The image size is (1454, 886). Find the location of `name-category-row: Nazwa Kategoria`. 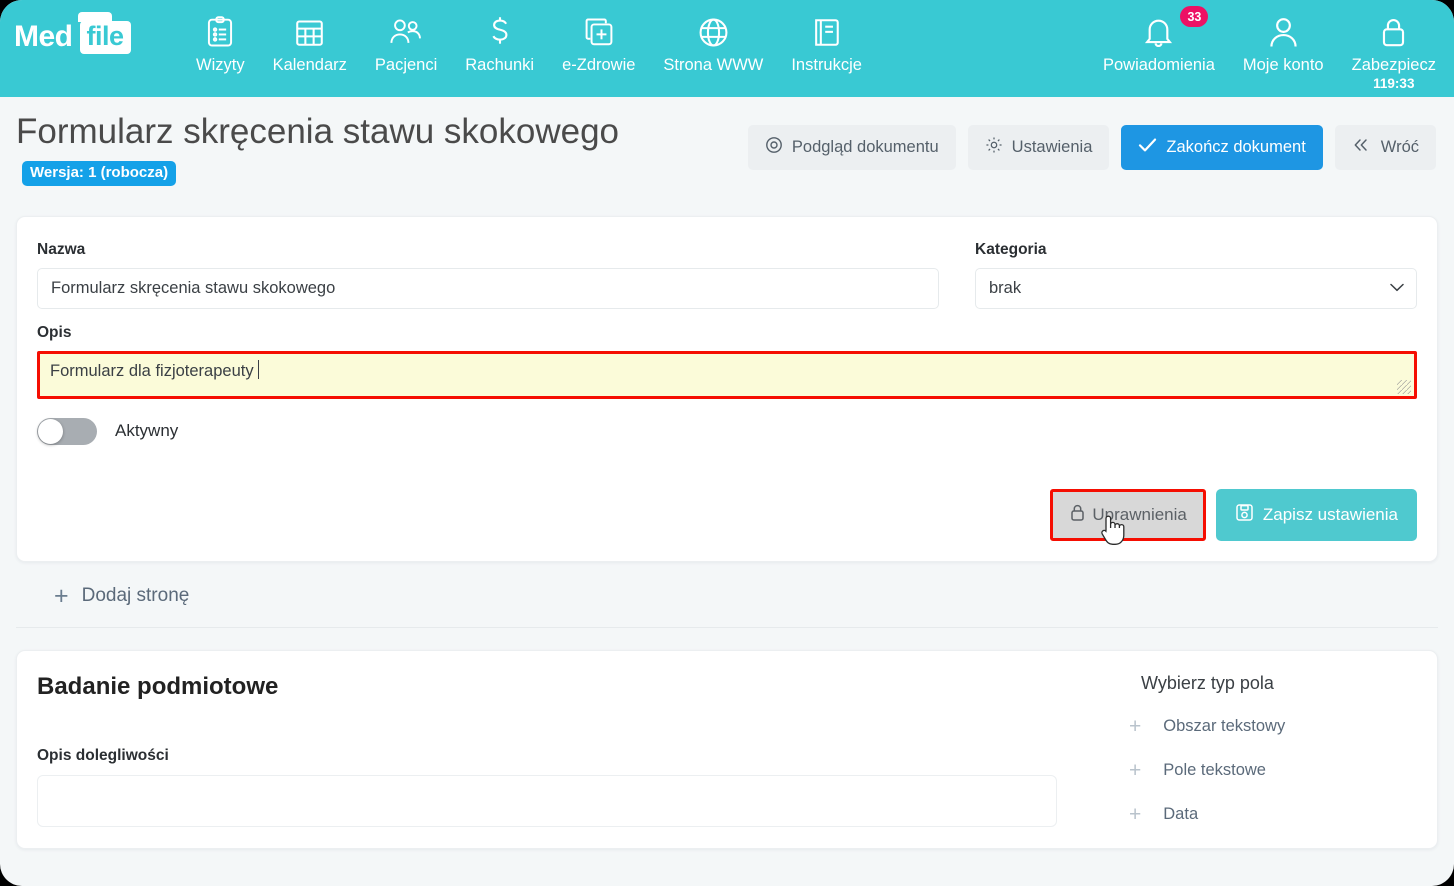

name-category-row: Nazwa Kategoria is located at coordinates (727, 275).